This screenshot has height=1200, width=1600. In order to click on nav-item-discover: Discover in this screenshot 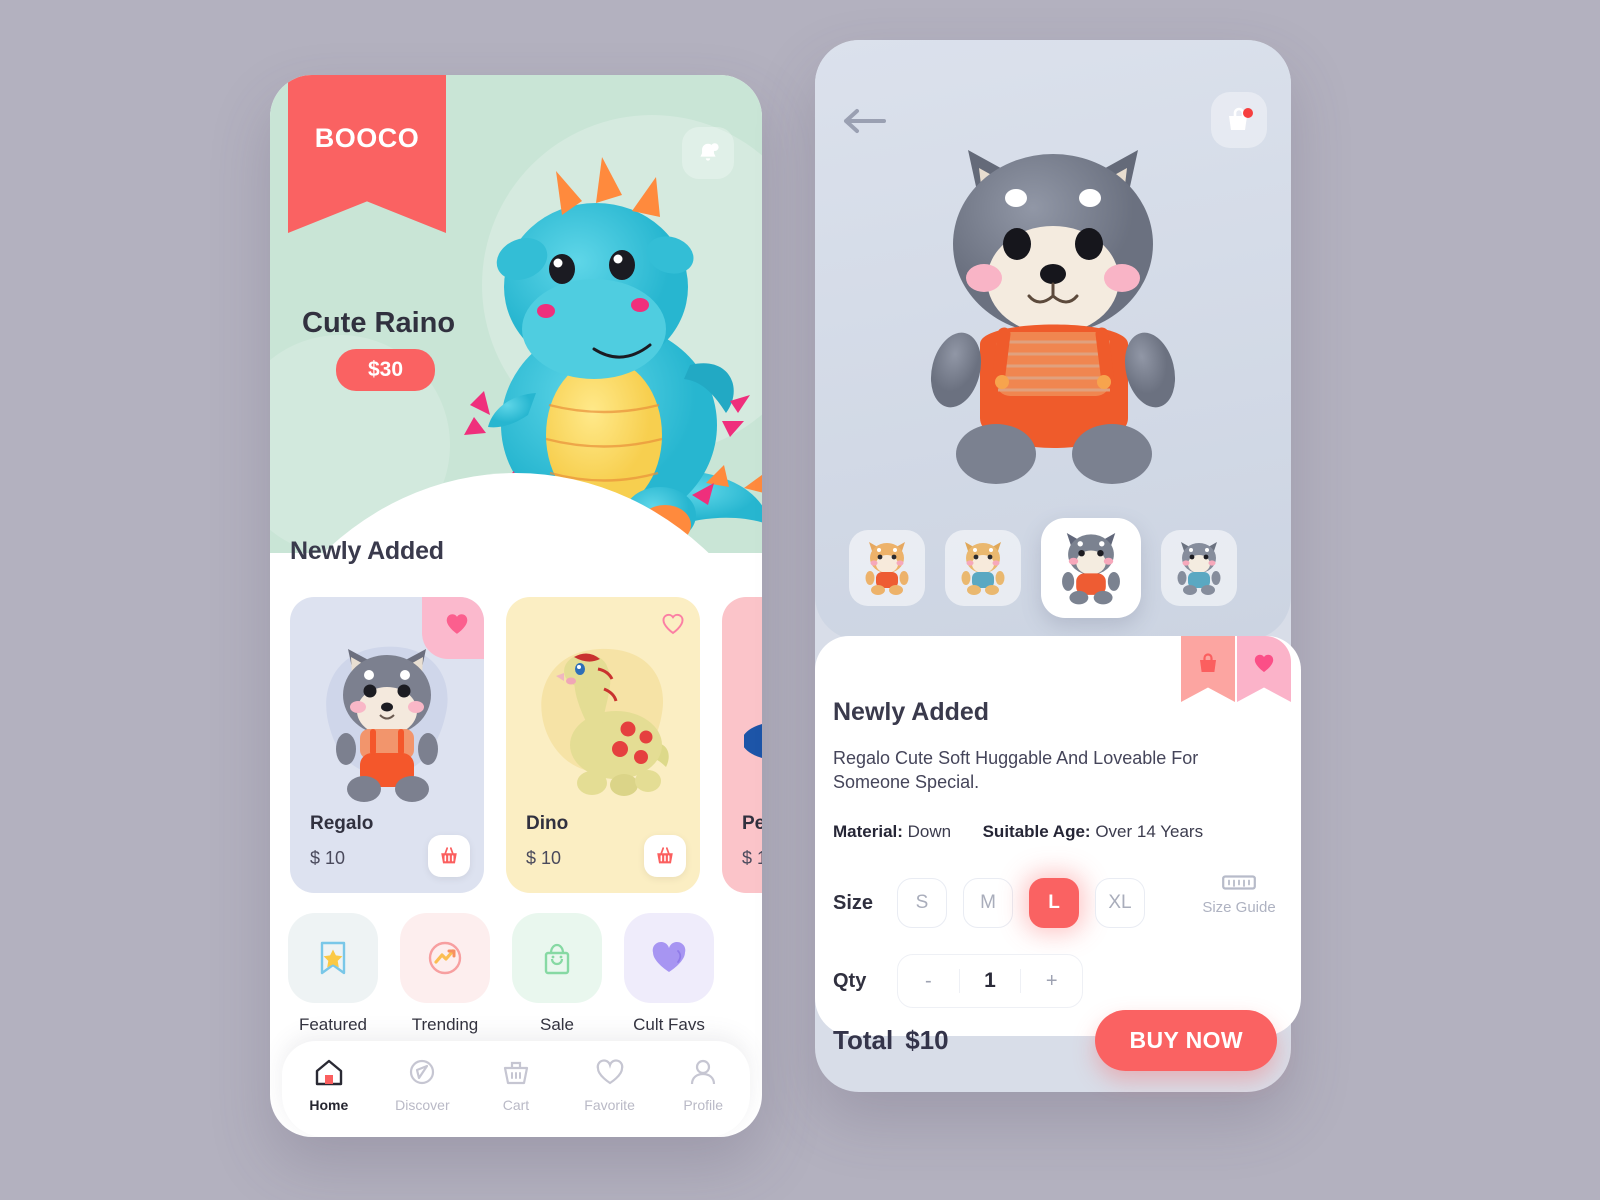, I will do `click(422, 1085)`.